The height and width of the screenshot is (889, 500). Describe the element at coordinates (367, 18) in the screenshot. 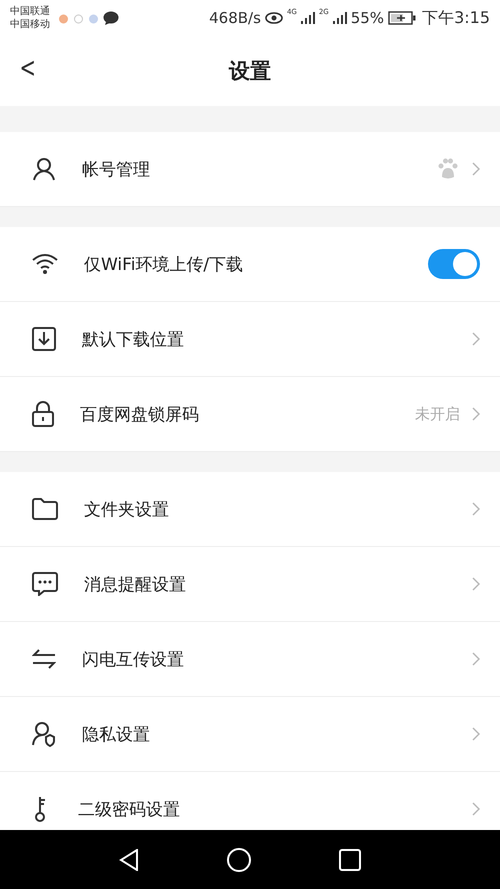

I see `battery-percent: 55%` at that location.